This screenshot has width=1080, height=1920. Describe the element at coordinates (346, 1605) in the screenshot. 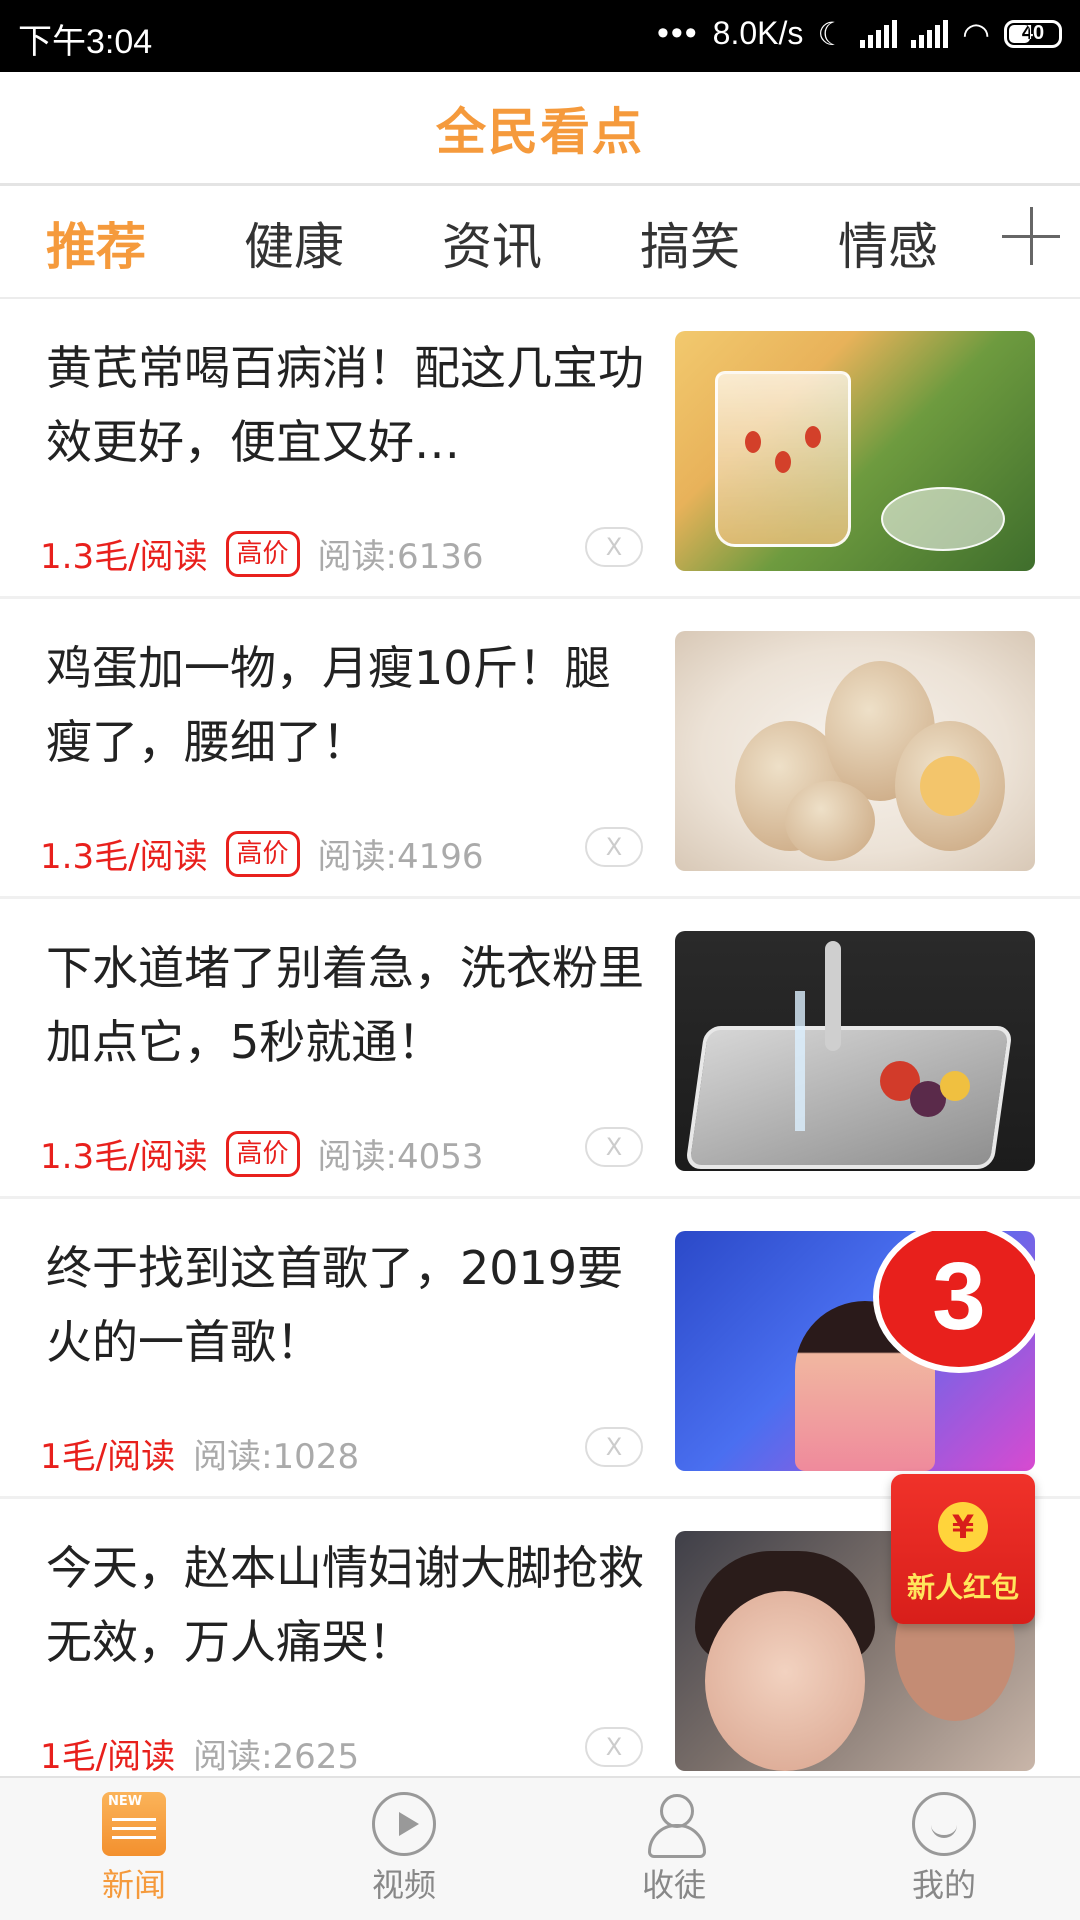

I see `article-title: 今天，赵本山情妇谢大脚抢救无效，万人痛哭！` at that location.